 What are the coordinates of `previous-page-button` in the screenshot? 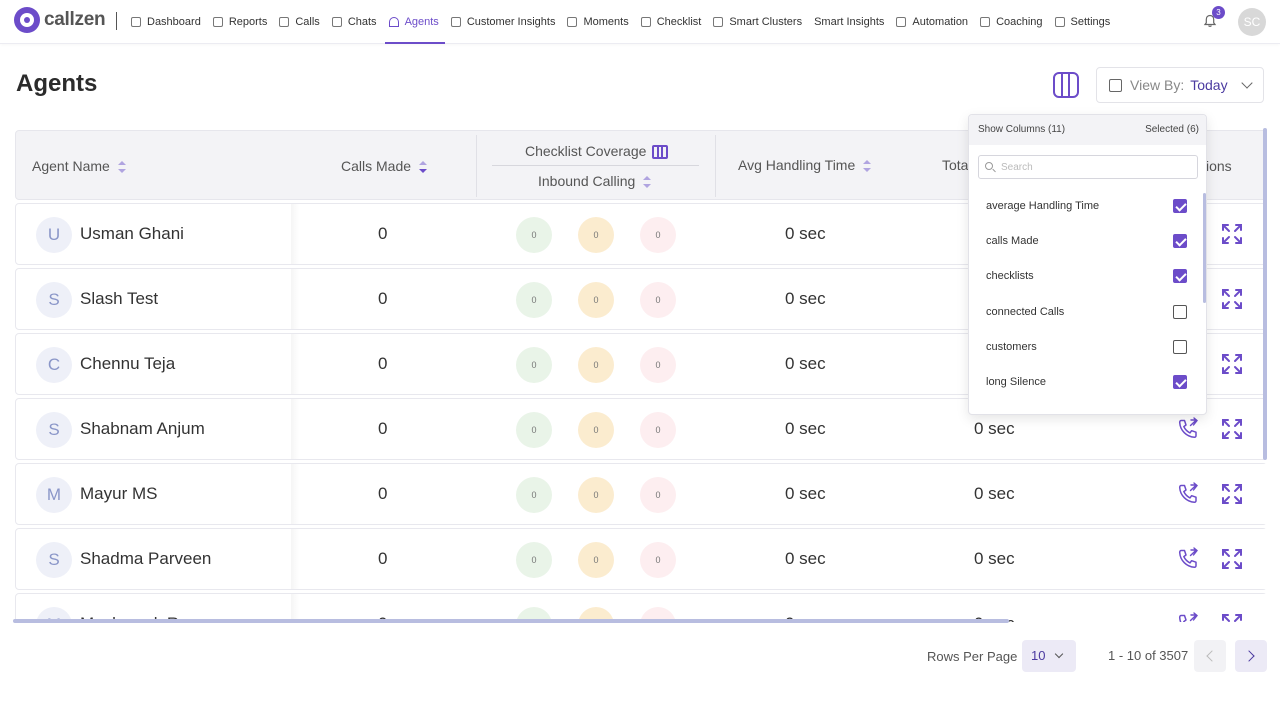 It's located at (1210, 656).